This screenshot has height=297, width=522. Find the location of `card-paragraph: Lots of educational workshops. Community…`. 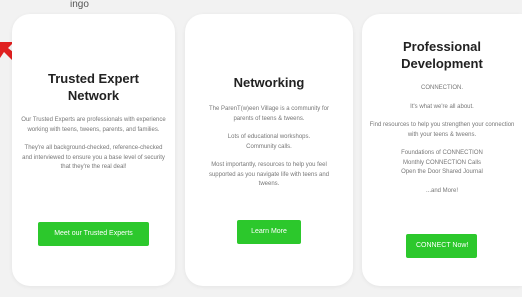

card-paragraph: Lots of educational workshops. Community… is located at coordinates (269, 142).